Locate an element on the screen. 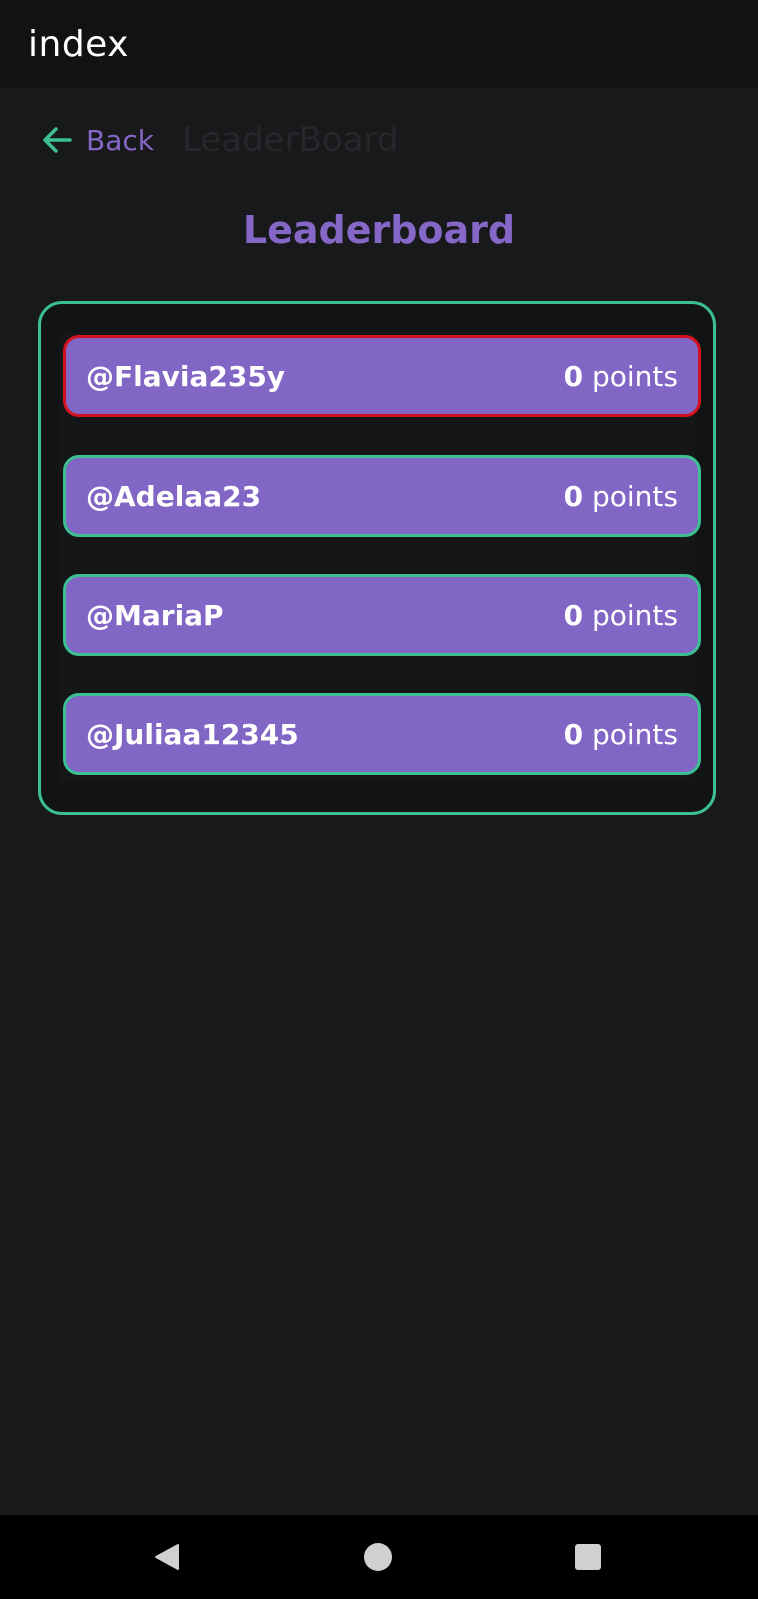 This screenshot has height=1599, width=758. row-username: @Juliaa12345 is located at coordinates (192, 734).